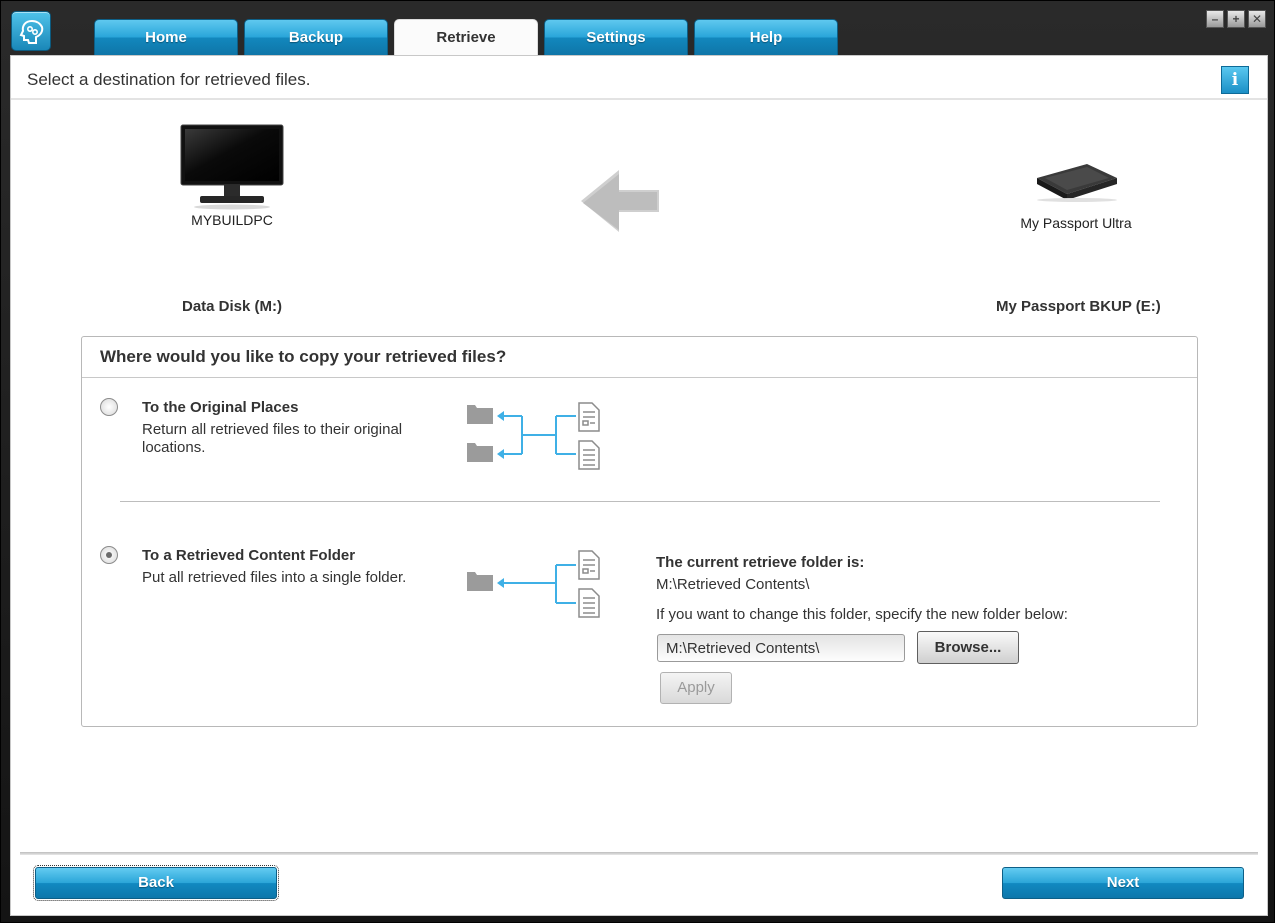  I want to click on tab-settings: Settings, so click(616, 37).